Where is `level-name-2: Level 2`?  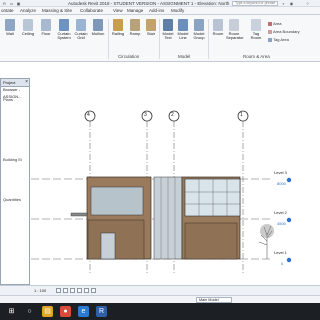
level-name-2: Level 2 is located at coordinates (280, 212).